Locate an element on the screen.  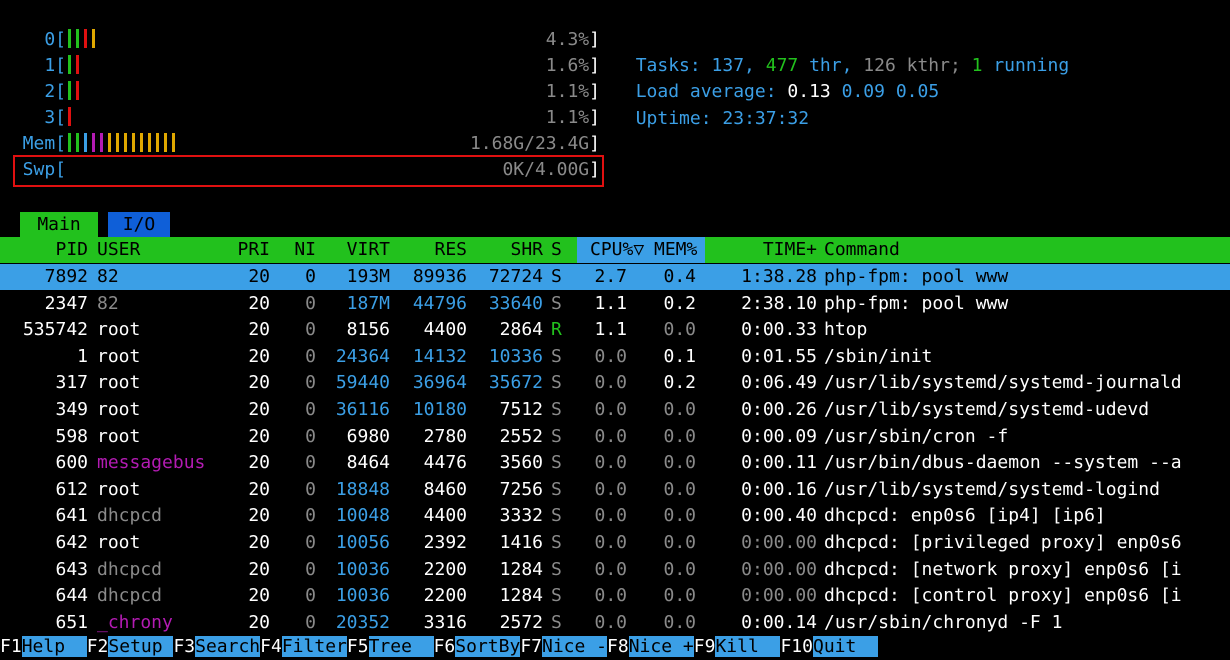
cpu-1-bar-segment is located at coordinates (69, 64).